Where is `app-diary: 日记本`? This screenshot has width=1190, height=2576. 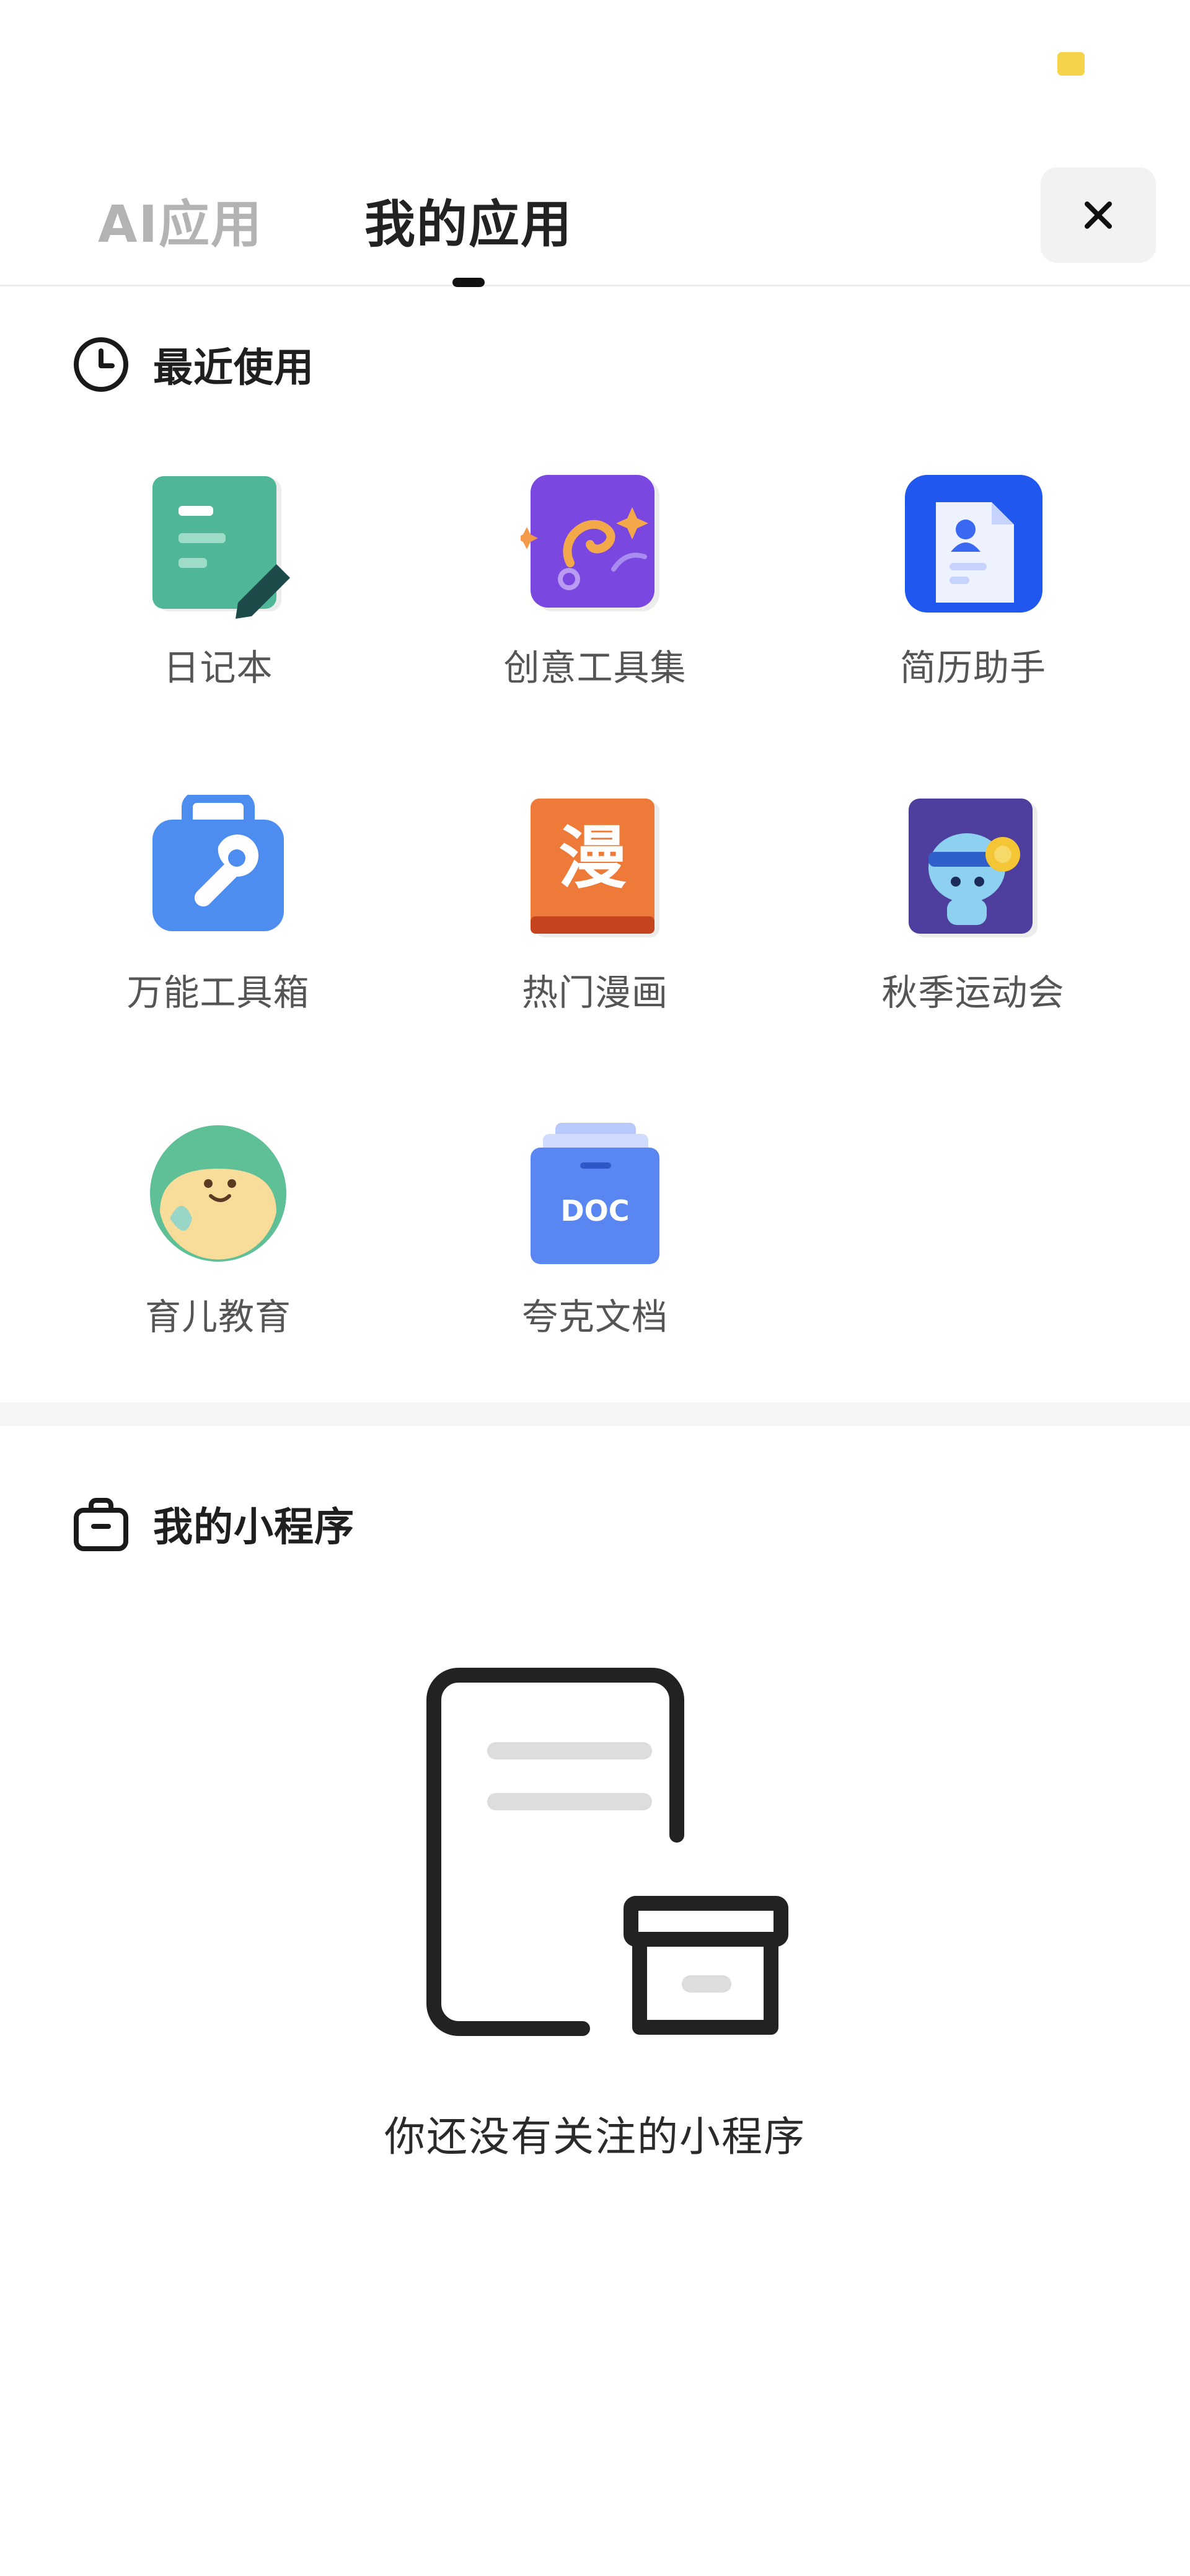 app-diary: 日记本 is located at coordinates (218, 600).